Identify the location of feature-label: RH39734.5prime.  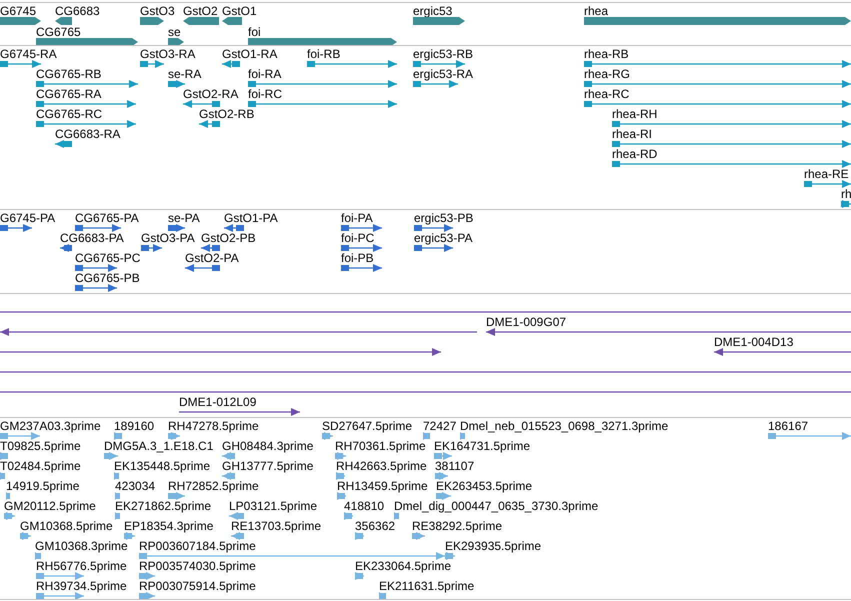
(81, 586).